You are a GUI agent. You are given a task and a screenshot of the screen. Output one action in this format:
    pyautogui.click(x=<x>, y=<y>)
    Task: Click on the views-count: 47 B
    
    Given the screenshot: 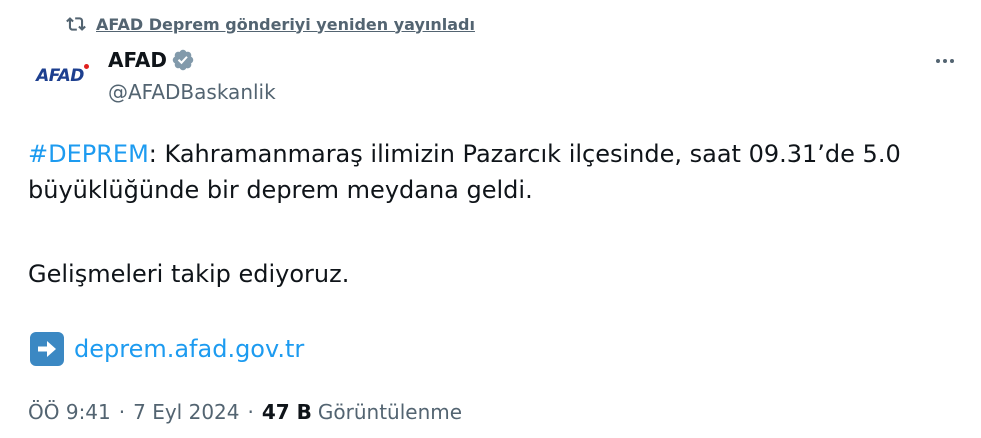 What is the action you would take?
    pyautogui.click(x=287, y=412)
    